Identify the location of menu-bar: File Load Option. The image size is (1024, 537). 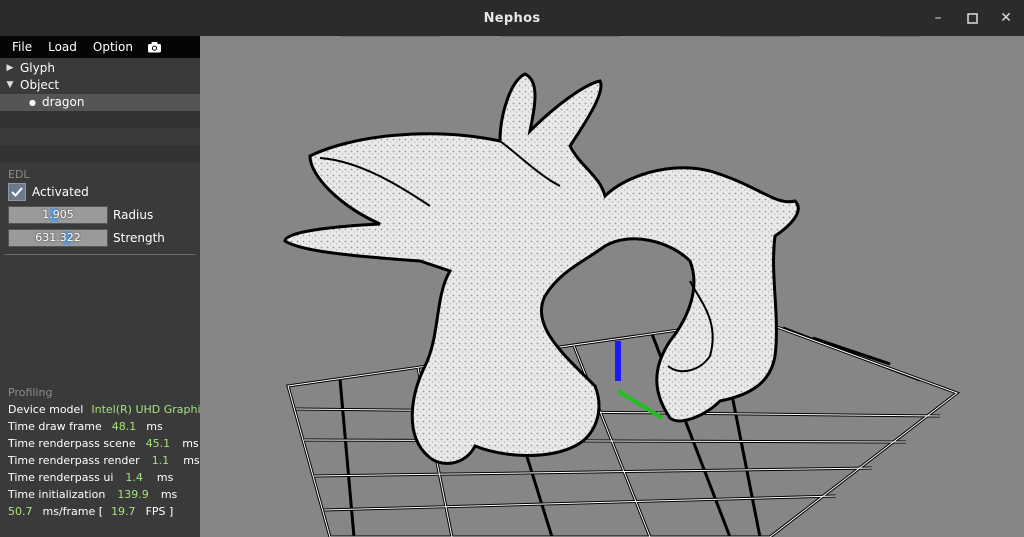
(100, 47).